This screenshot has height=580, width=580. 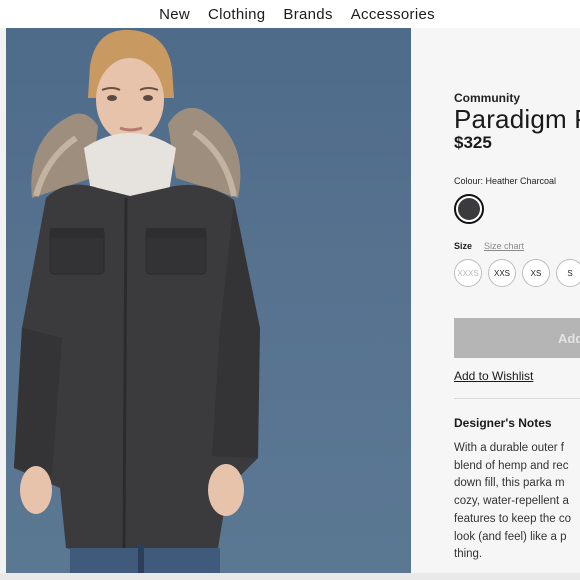 I want to click on colour-label: Colour: Heather Charcoal, so click(x=505, y=181).